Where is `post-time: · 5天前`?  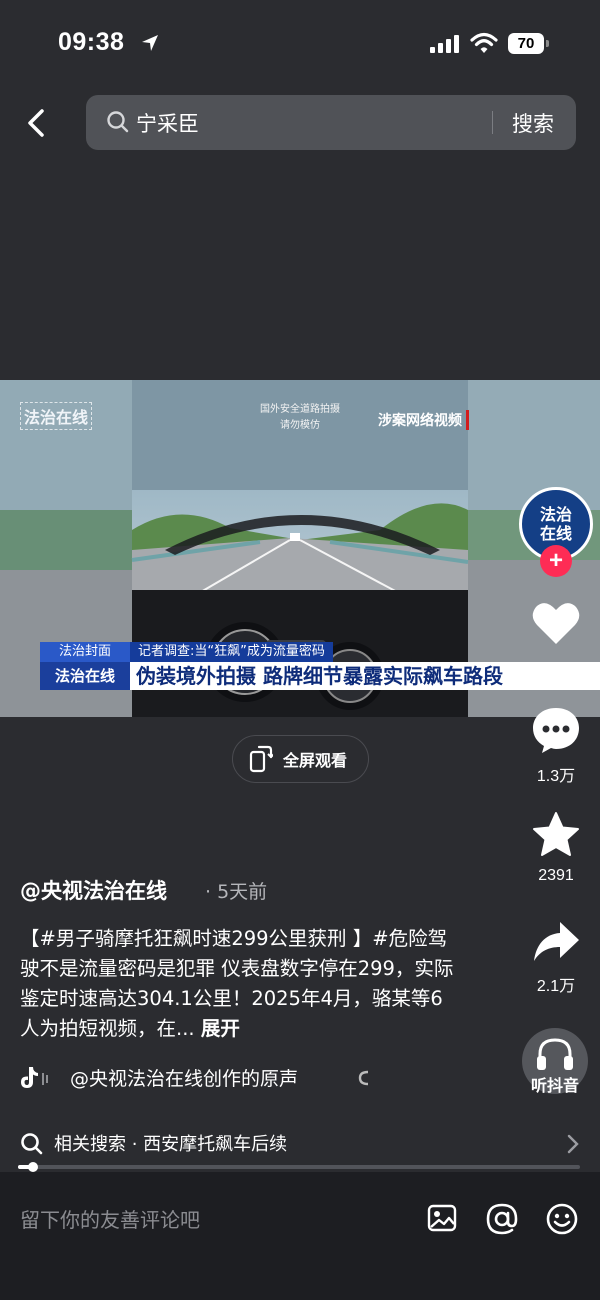
post-time: · 5天前 is located at coordinates (236, 892).